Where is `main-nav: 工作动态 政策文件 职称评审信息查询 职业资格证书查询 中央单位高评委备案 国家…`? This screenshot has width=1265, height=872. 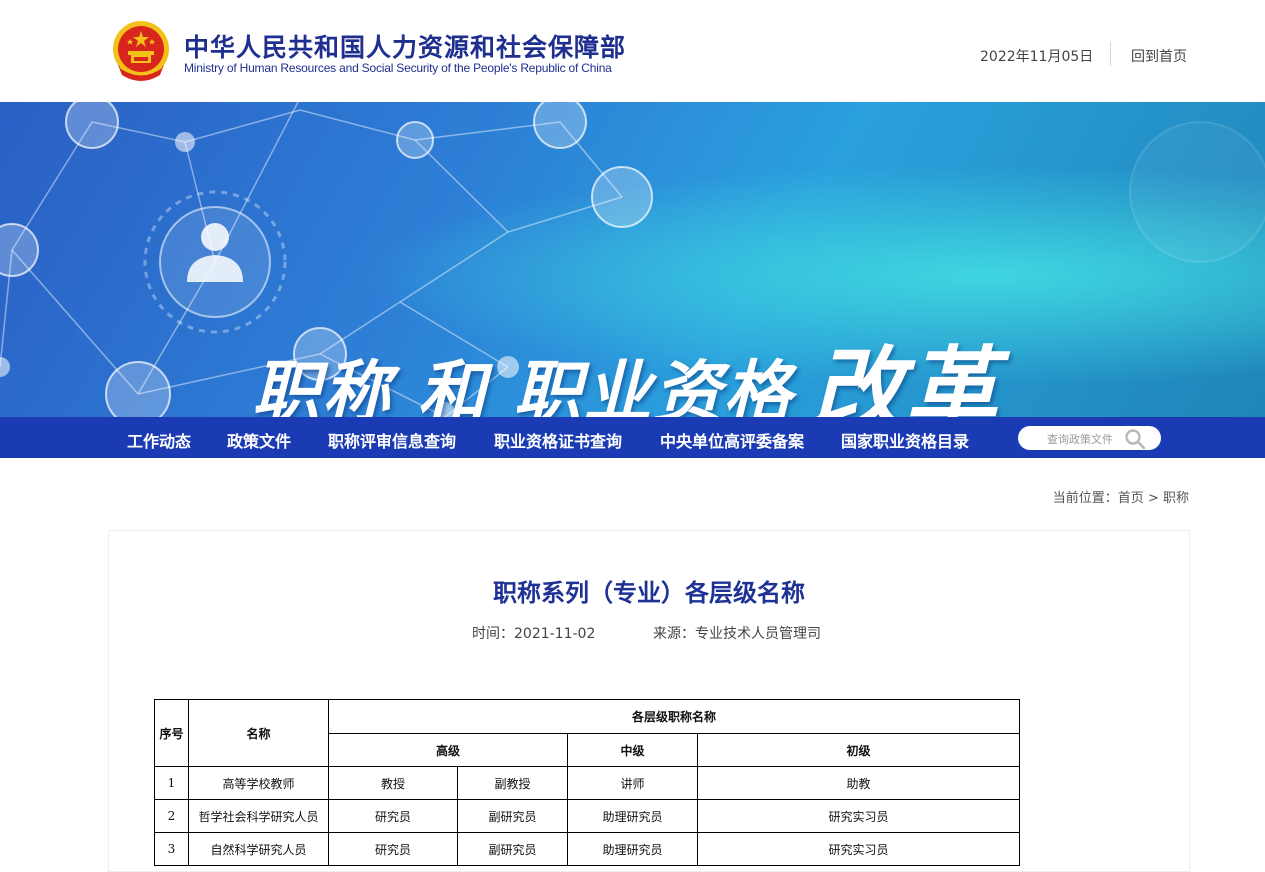 main-nav: 工作动态 政策文件 职称评审信息查询 职业资格证书查询 中央单位高评委备案 国家… is located at coordinates (632, 437).